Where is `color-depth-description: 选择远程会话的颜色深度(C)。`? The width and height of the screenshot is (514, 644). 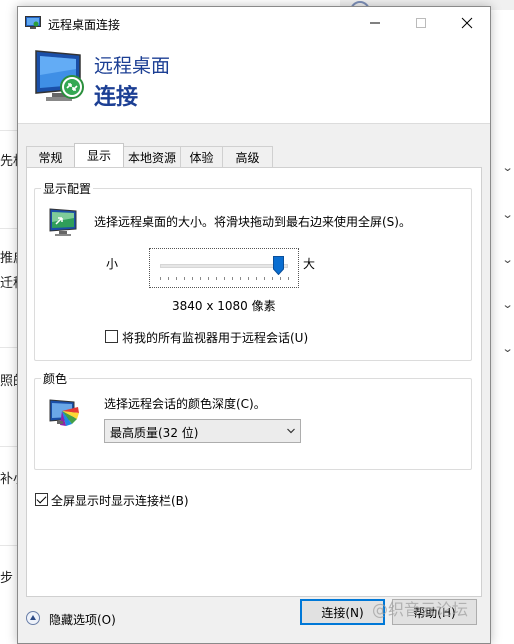
color-depth-description: 选择远程会话的颜色深度(C)。 is located at coordinates (185, 404).